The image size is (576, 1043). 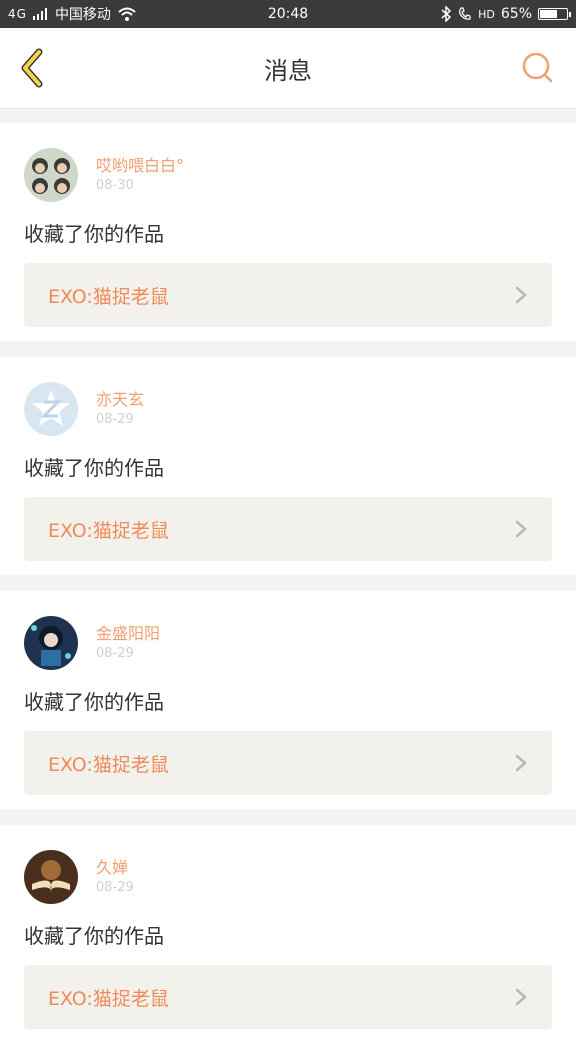 I want to click on bluetooth-icon, so click(x=446, y=14).